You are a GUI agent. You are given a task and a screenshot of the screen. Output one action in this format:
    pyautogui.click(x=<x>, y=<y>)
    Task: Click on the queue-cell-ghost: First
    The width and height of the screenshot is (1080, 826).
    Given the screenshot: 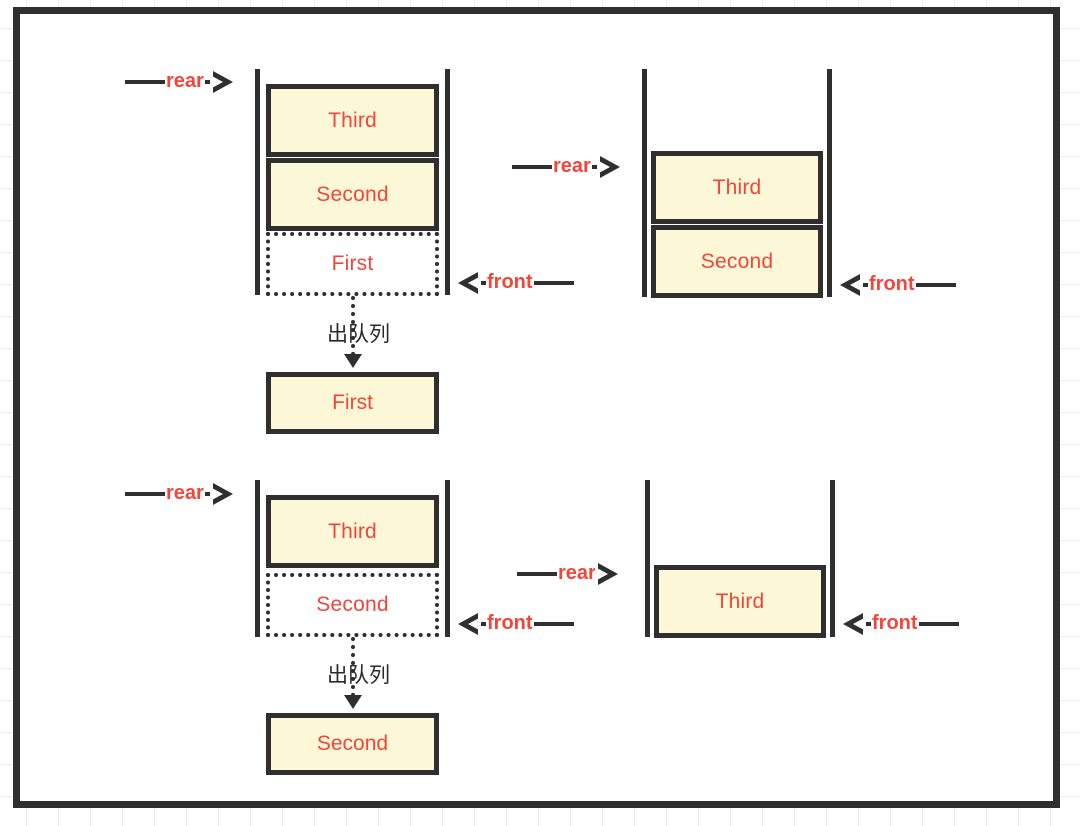 What is the action you would take?
    pyautogui.click(x=352, y=264)
    